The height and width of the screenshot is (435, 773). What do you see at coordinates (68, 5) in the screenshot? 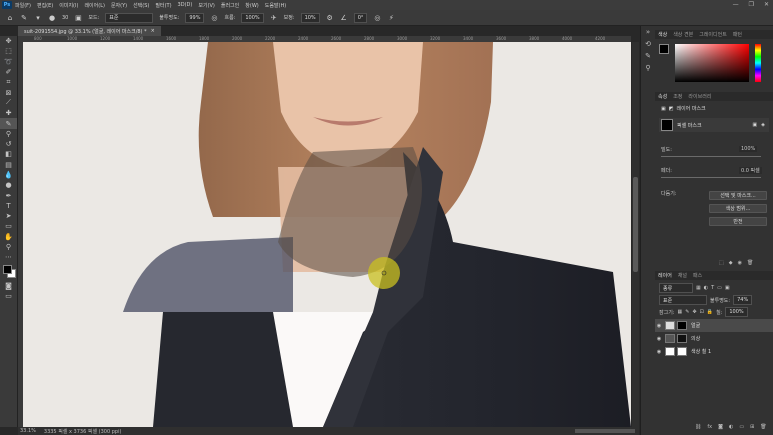
I see `menu-image: 이미지(I)` at bounding box center [68, 5].